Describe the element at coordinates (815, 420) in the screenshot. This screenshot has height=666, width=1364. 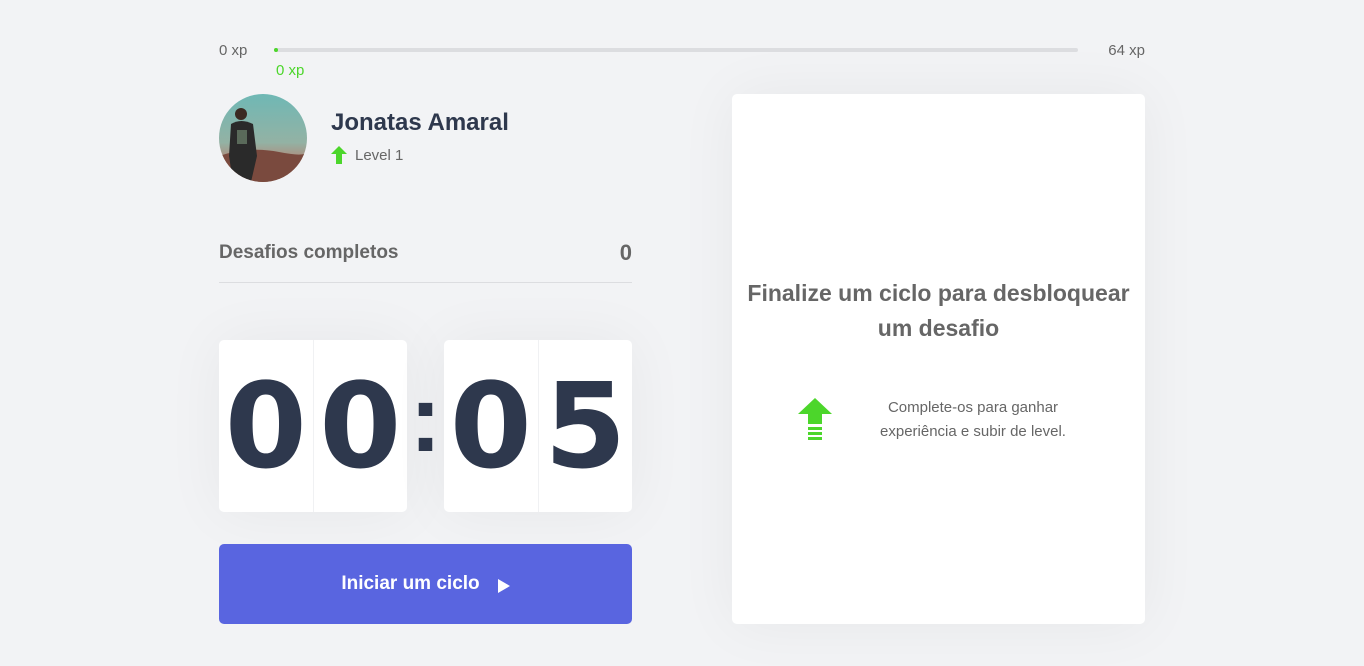
I see `level-up-icon` at that location.